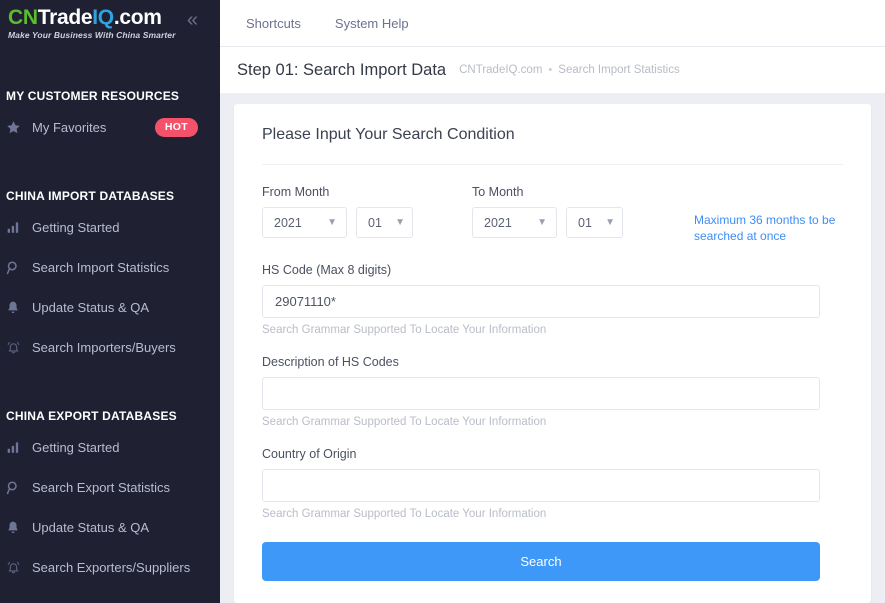  Describe the element at coordinates (273, 23) in the screenshot. I see `topnav-item-shortcuts: Shortcuts` at that location.